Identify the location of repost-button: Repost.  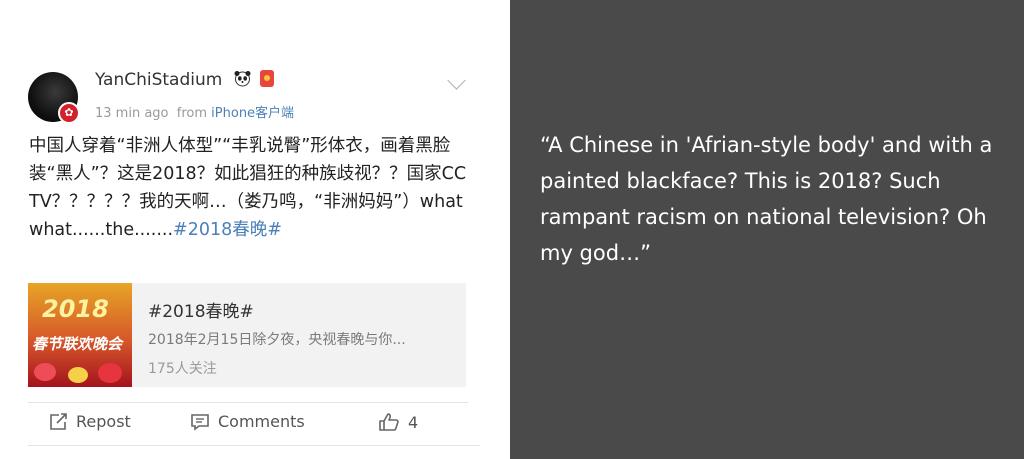
(89, 421).